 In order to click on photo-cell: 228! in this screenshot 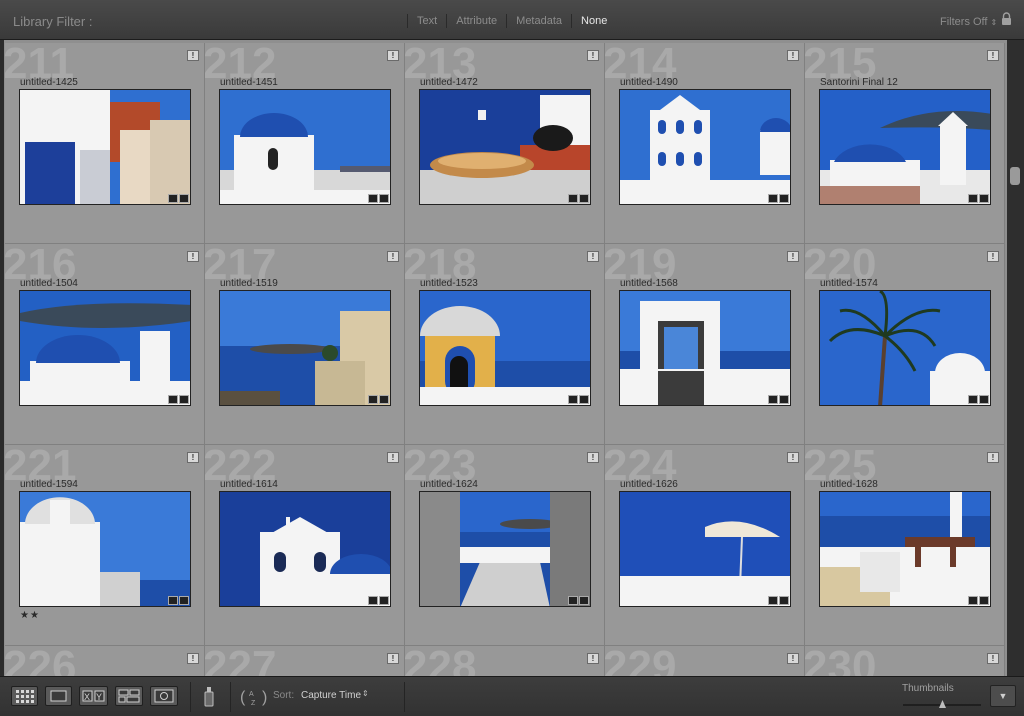, I will do `click(505, 661)`.